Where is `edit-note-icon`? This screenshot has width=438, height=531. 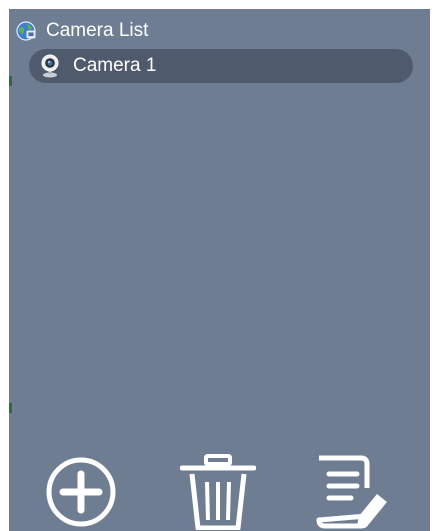 edit-note-icon is located at coordinates (351, 492).